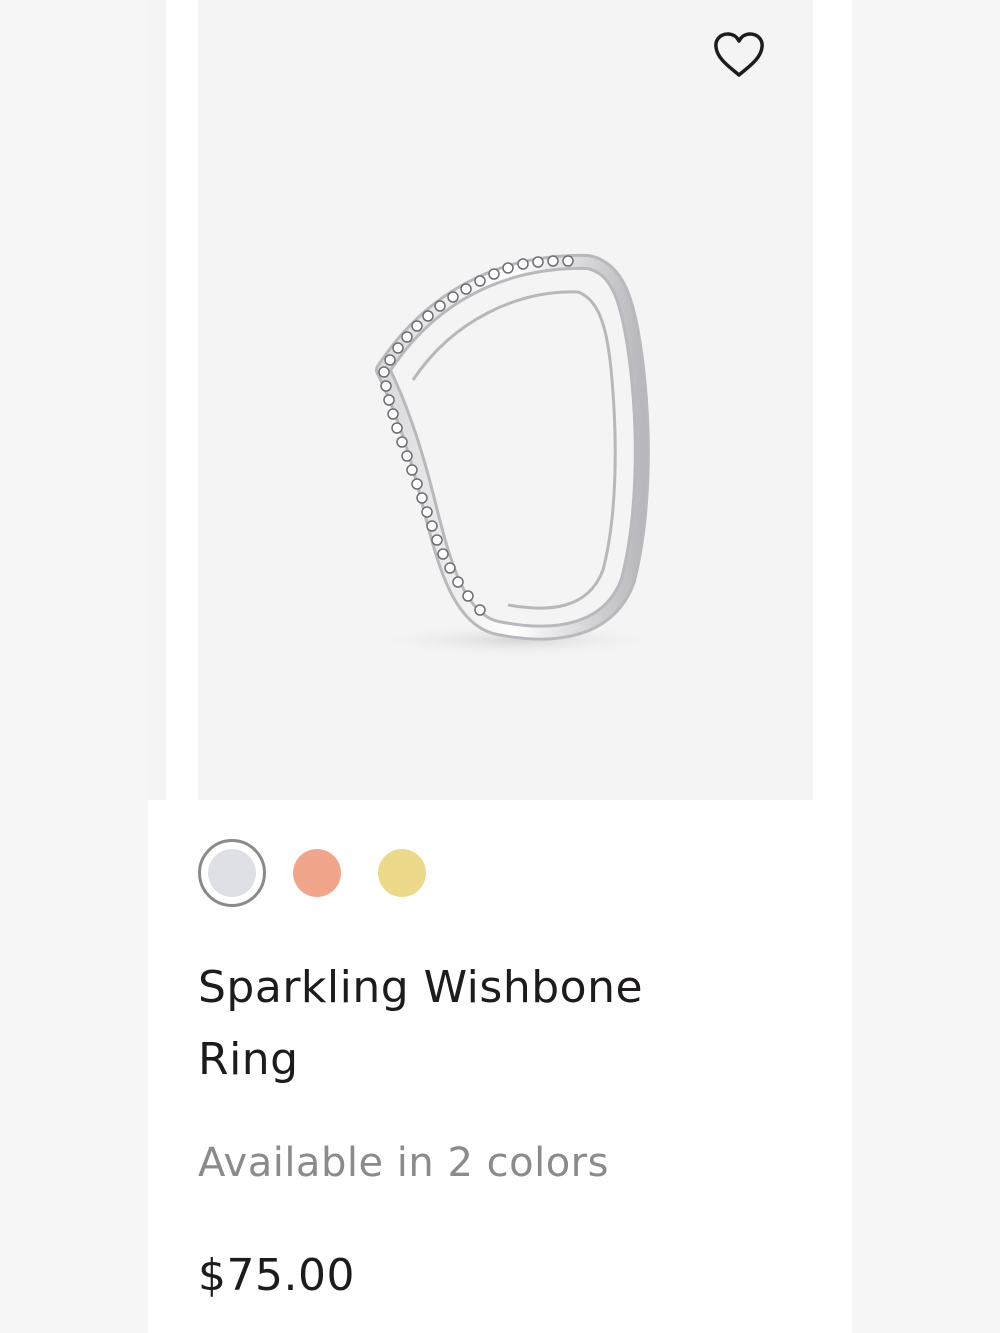 The height and width of the screenshot is (1333, 1000). I want to click on swatch-rose-gold-dot, so click(317, 873).